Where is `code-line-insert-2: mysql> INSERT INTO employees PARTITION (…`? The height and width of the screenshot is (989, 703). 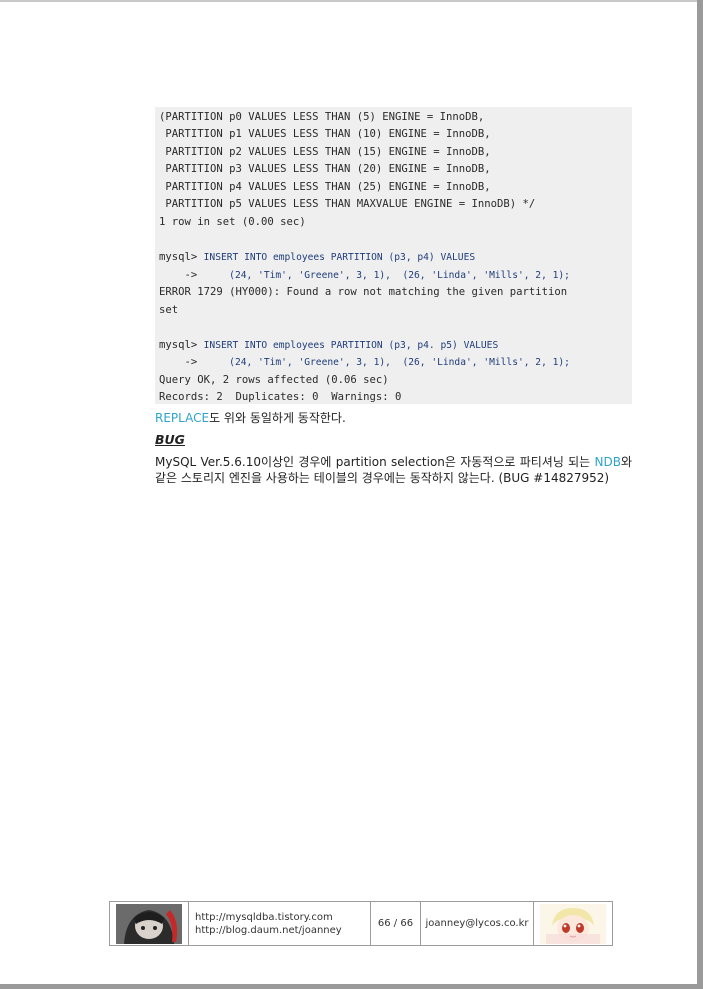 code-line-insert-2: mysql> INSERT INTO employees PARTITION (… is located at coordinates (328, 345).